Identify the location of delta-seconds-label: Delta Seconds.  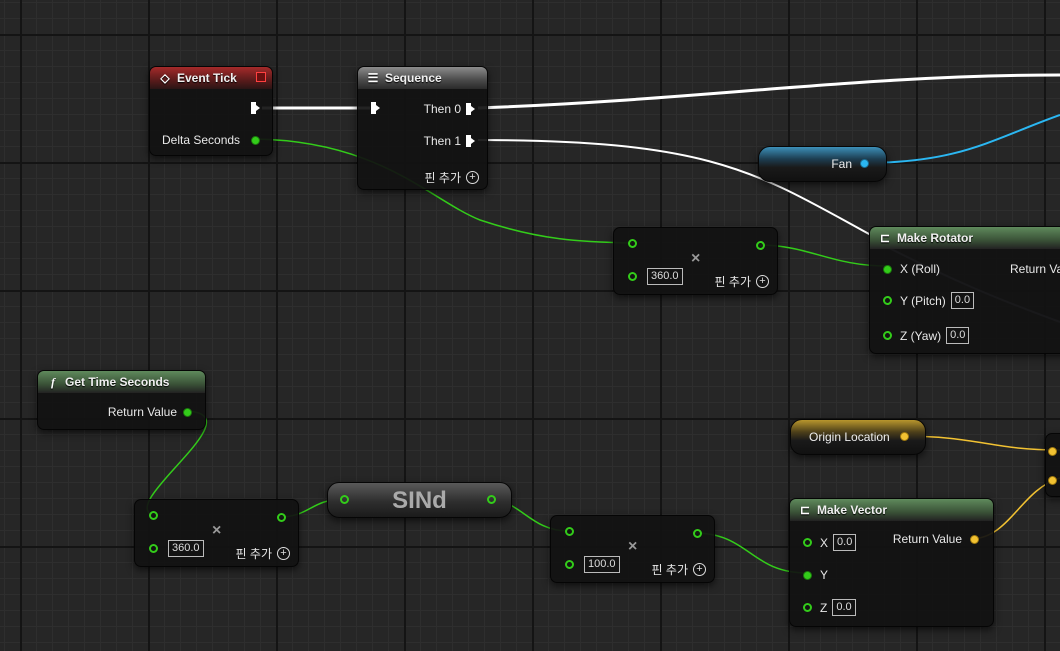
(201, 140).